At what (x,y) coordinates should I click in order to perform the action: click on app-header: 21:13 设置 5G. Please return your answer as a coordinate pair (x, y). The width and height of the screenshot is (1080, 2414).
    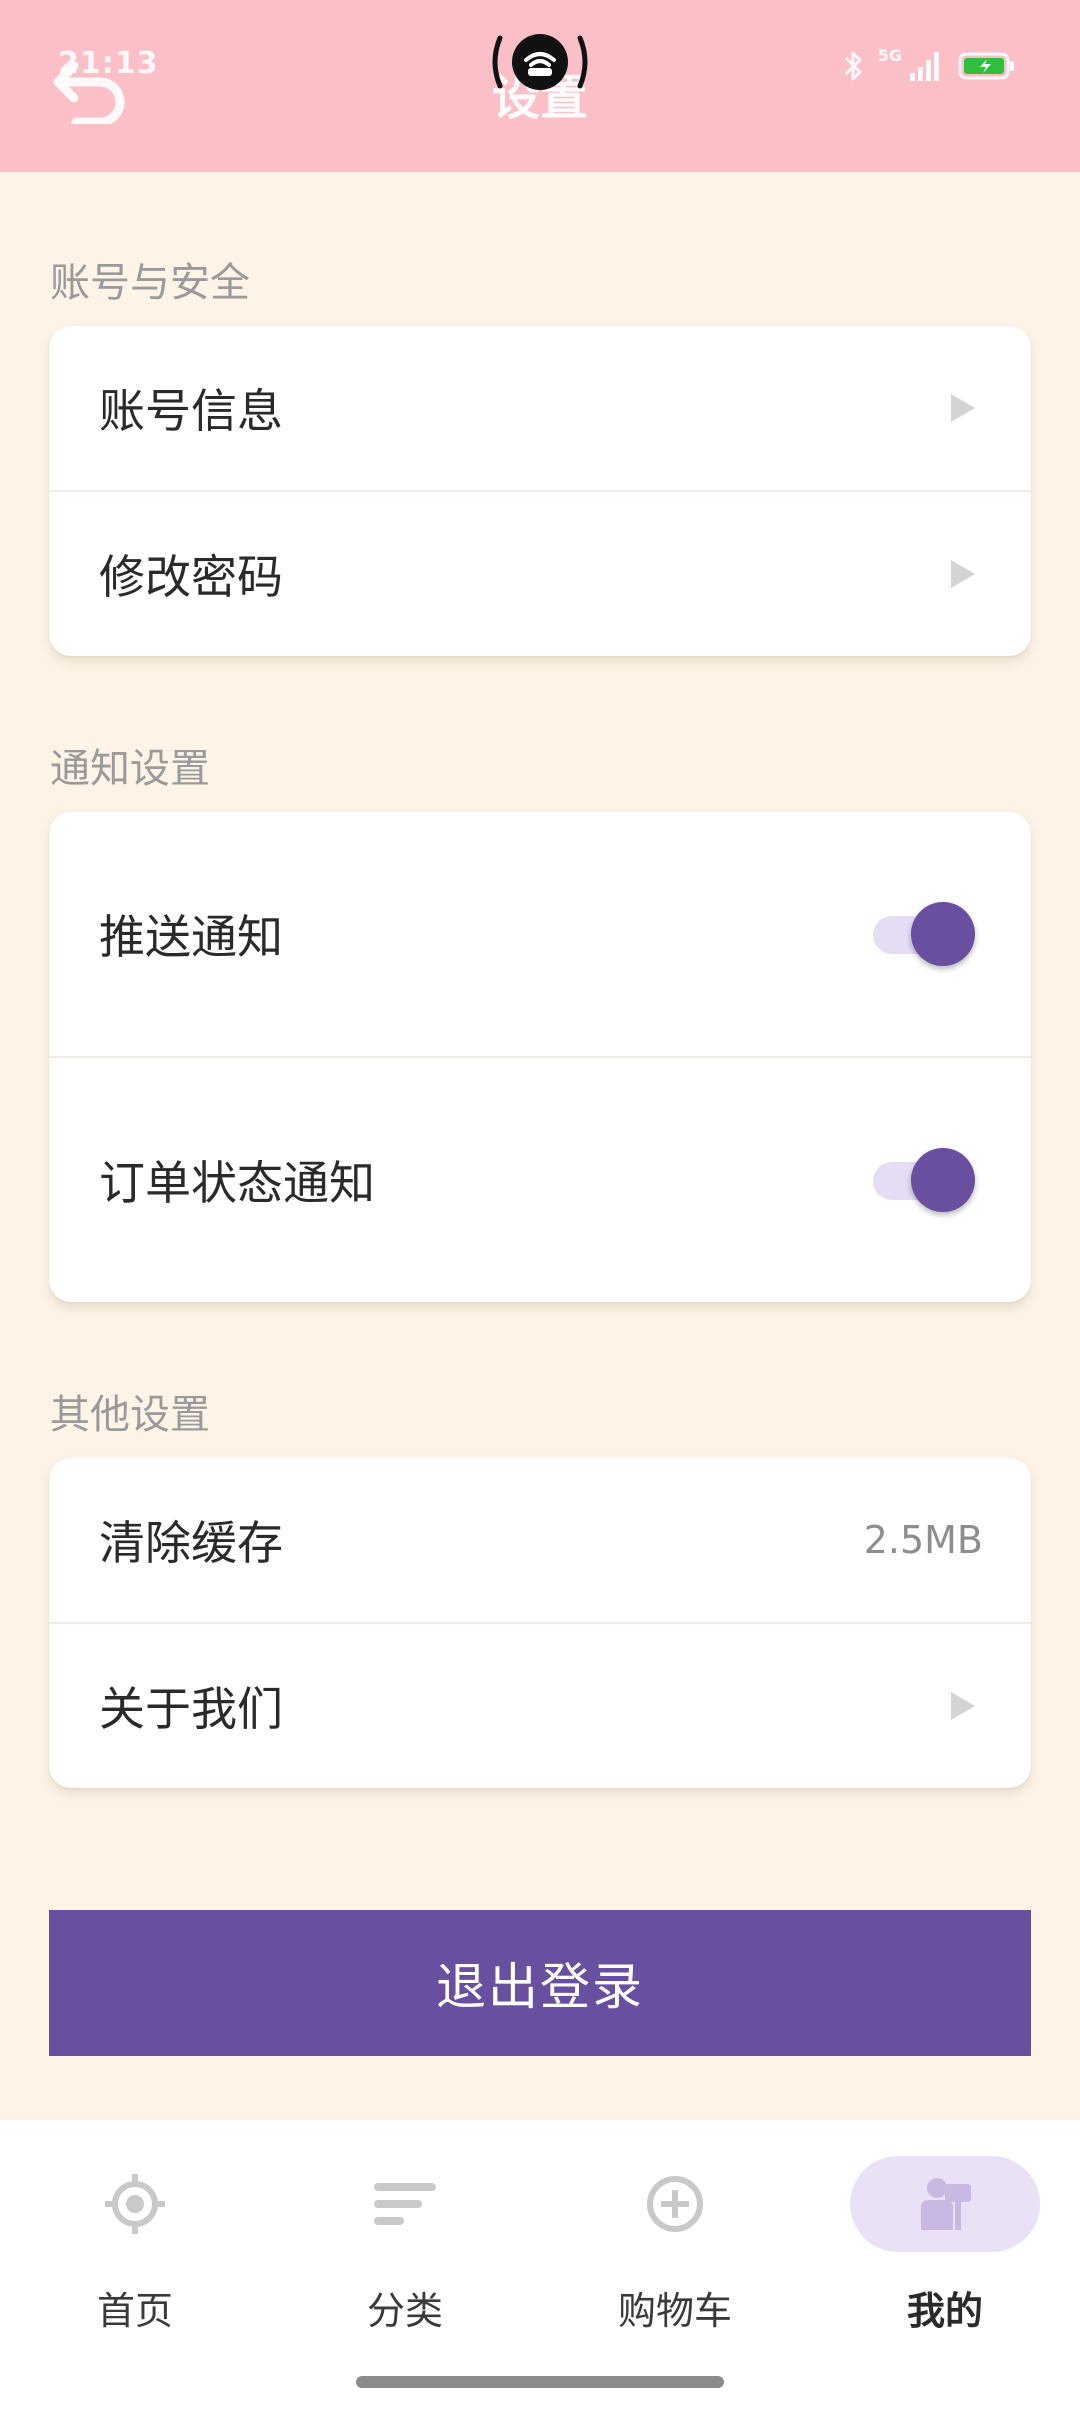
    Looking at the image, I should click on (540, 86).